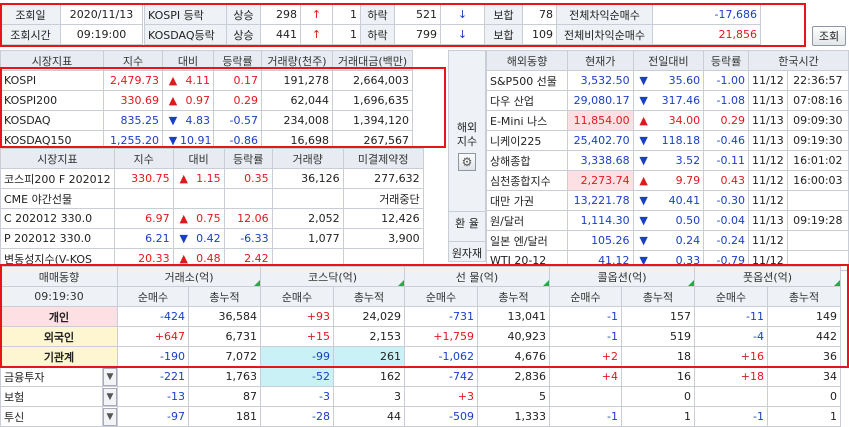  Describe the element at coordinates (667, 200) in the screenshot. I see `table-row: 대만 가권 13,221.78 ▼ 40.41 -0.30 11/12` at that location.